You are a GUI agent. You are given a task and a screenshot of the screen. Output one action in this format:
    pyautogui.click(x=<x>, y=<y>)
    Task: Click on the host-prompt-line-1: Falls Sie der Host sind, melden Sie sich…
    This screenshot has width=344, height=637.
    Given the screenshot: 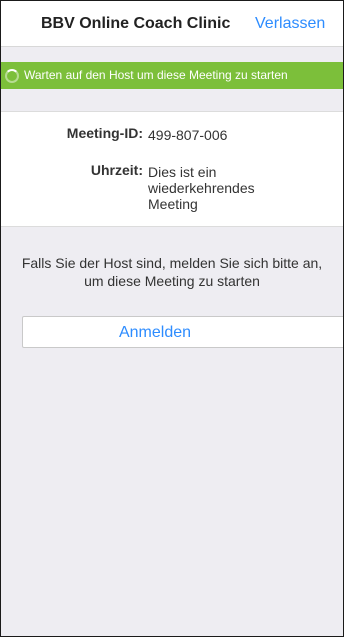 What is the action you would take?
    pyautogui.click(x=172, y=263)
    